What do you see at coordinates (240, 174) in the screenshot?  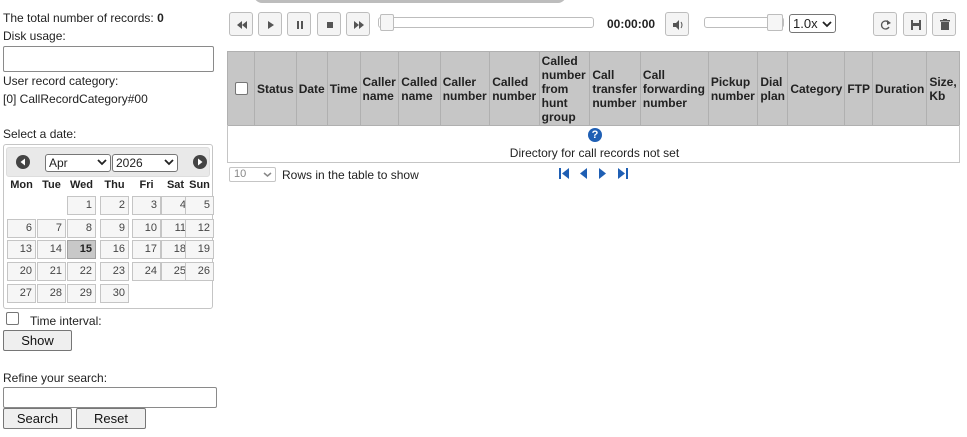 I see `rows-per-page-value: 10` at bounding box center [240, 174].